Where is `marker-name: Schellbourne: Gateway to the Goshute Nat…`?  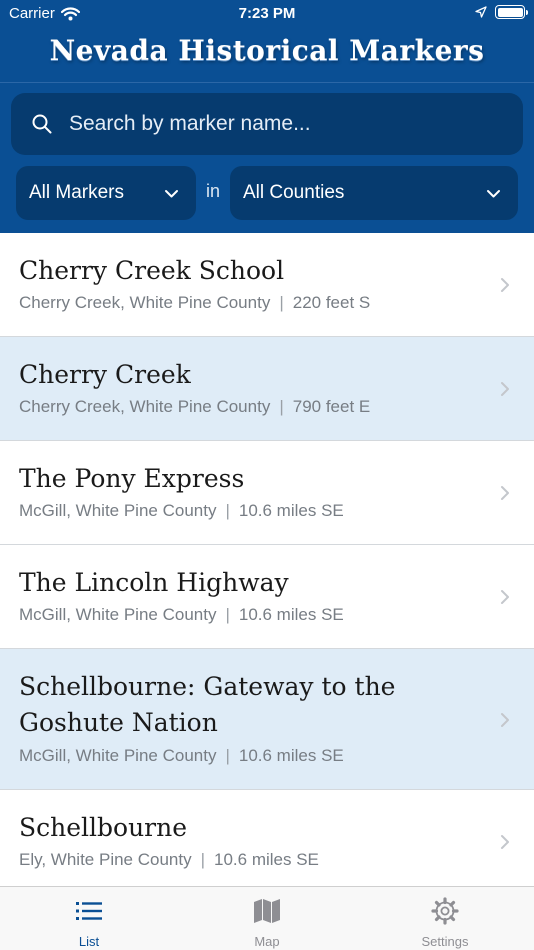 marker-name: Schellbourne: Gateway to the Goshute Nat… is located at coordinates (207, 704).